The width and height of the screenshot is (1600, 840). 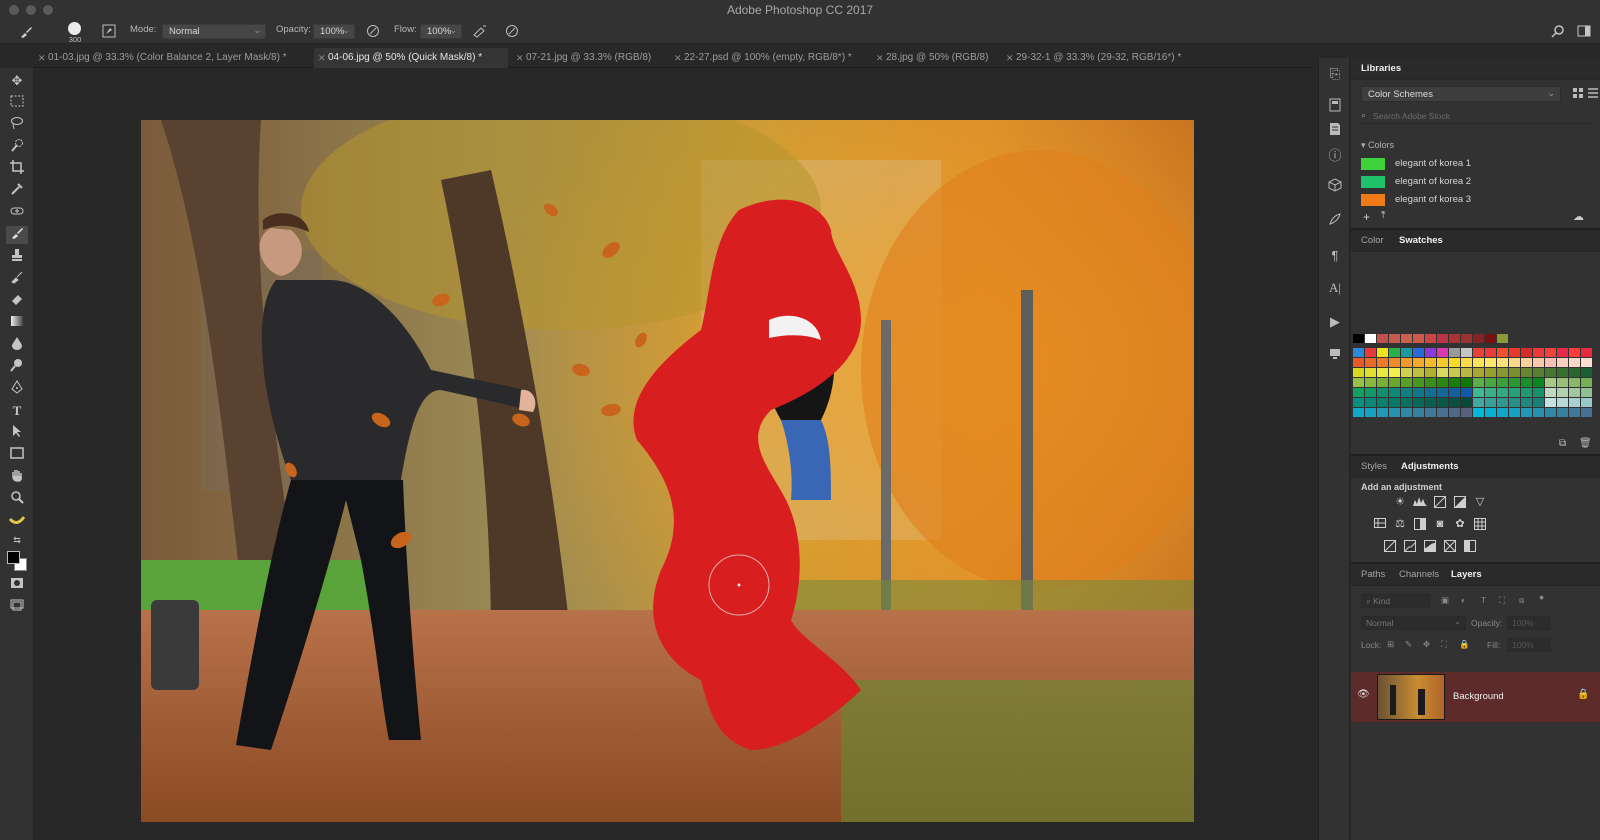 What do you see at coordinates (1383, 215) in the screenshot?
I see `upload-icon: ⤒` at bounding box center [1383, 215].